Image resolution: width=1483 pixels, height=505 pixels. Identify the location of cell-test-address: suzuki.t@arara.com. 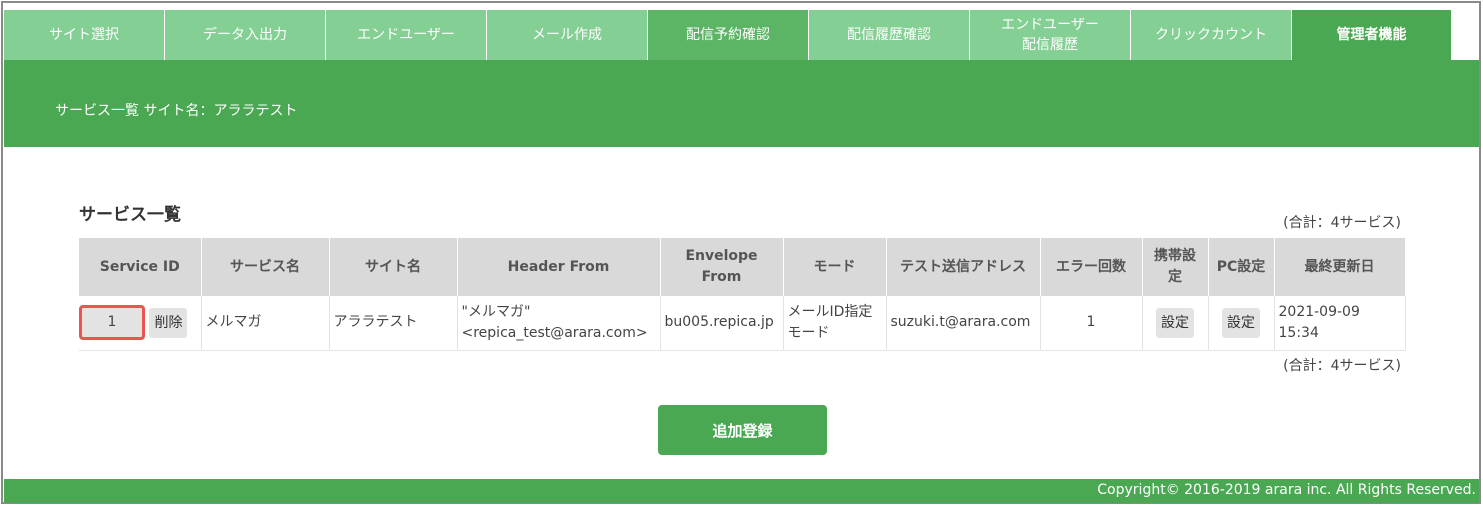
(963, 323).